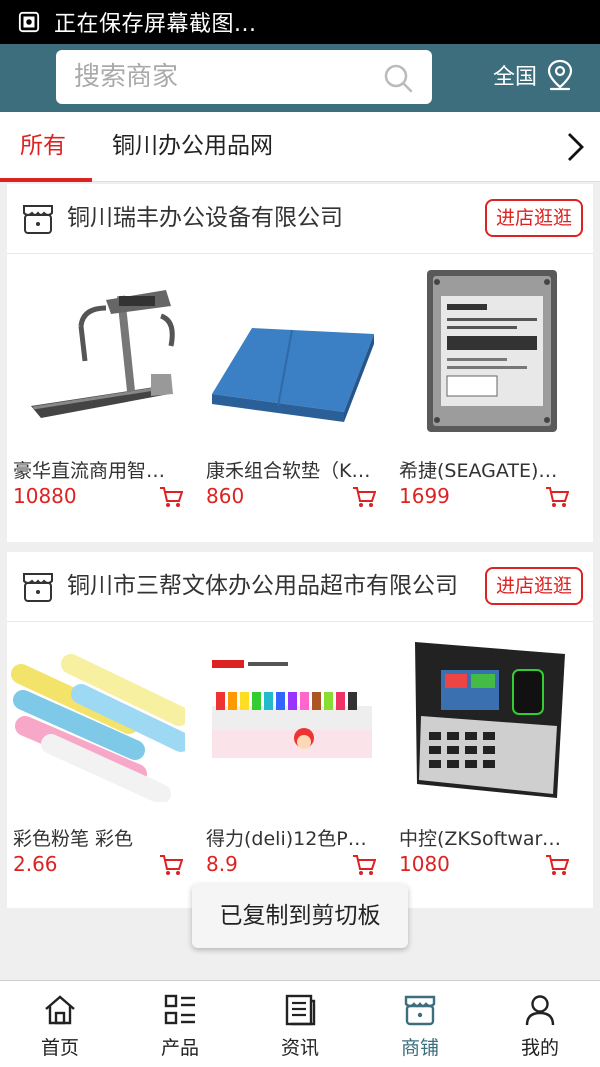  What do you see at coordinates (98, 471) in the screenshot?
I see `product-name: 豪华直流商用智能跑步机` at bounding box center [98, 471].